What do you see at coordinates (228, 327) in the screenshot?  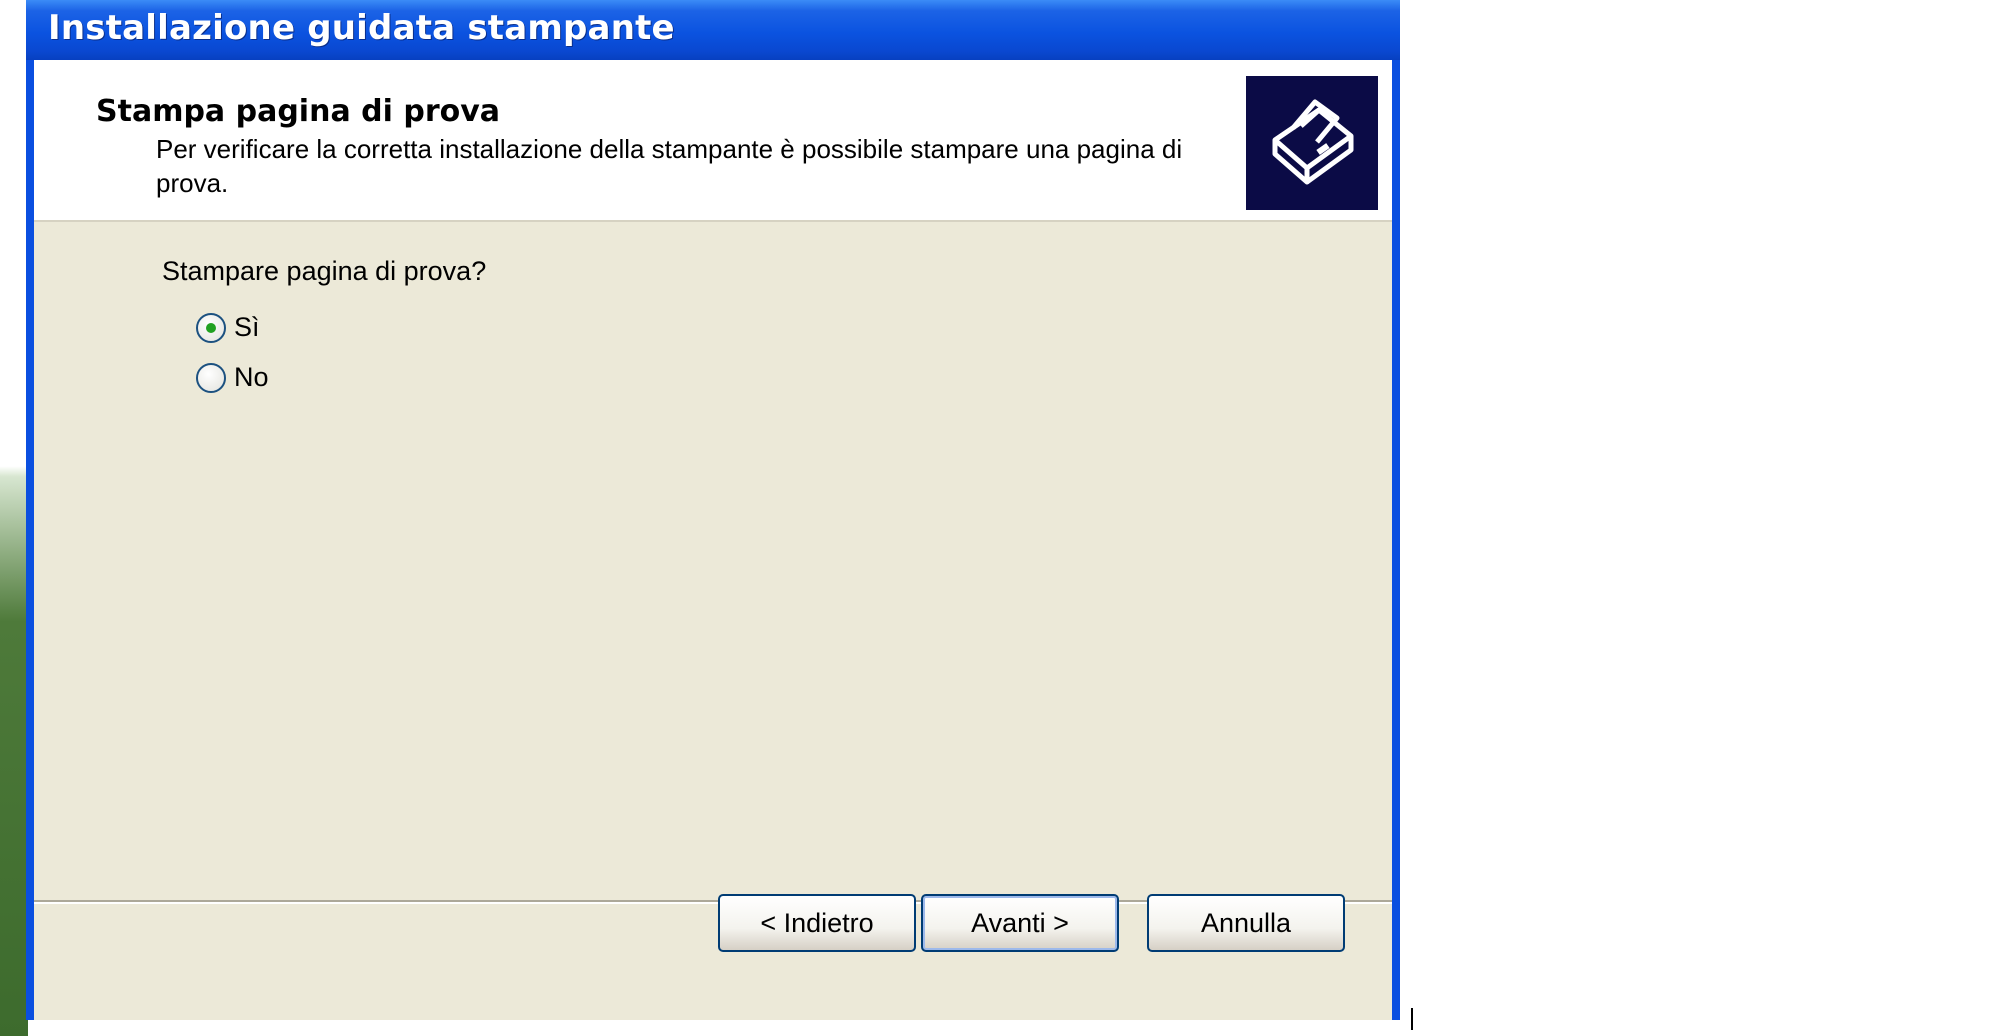 I see `option-yes: Sì` at bounding box center [228, 327].